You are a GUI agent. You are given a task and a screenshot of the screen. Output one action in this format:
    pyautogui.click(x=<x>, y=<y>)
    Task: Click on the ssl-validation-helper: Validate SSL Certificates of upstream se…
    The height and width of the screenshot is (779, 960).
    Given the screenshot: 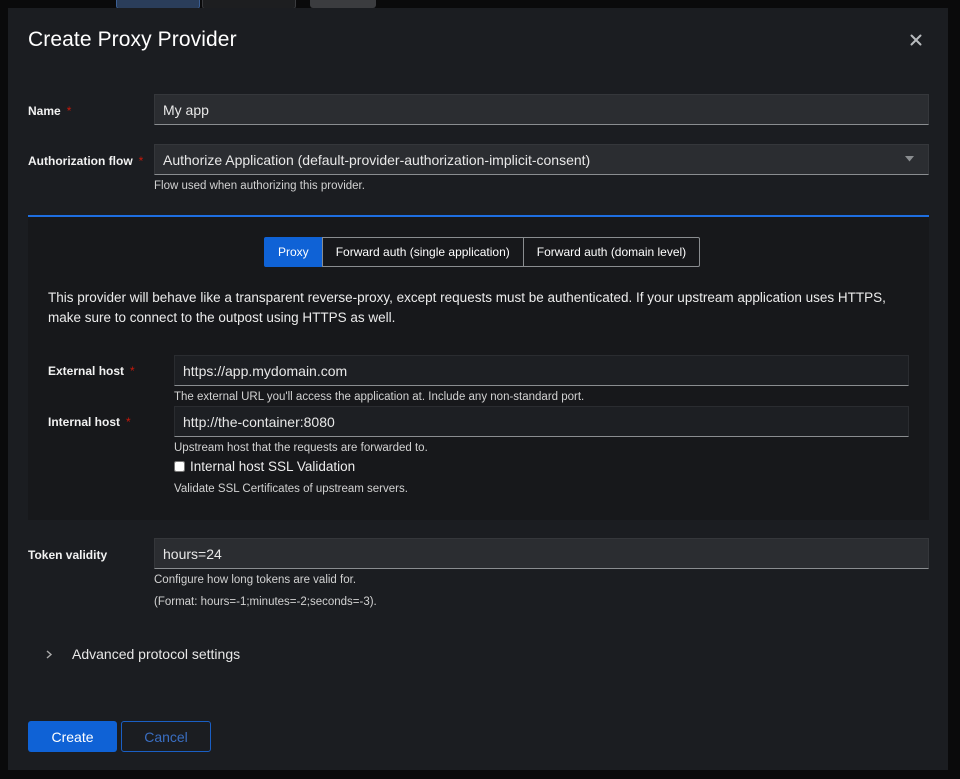 What is the action you would take?
    pyautogui.click(x=291, y=489)
    